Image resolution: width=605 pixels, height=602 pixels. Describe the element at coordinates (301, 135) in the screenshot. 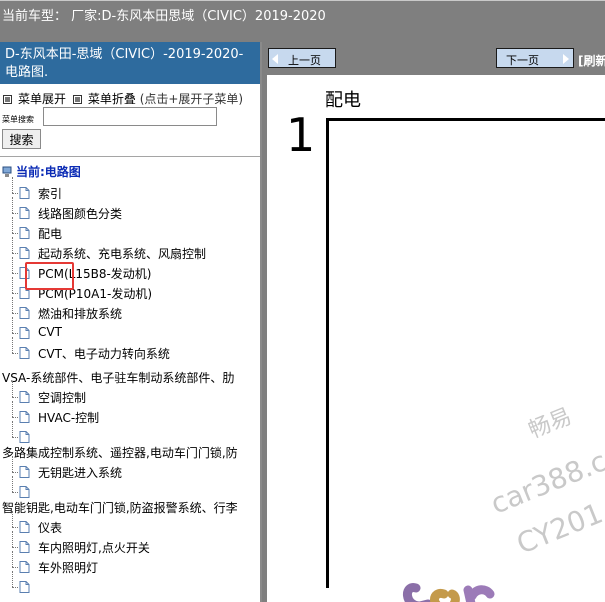

I see `page-number: 1` at that location.